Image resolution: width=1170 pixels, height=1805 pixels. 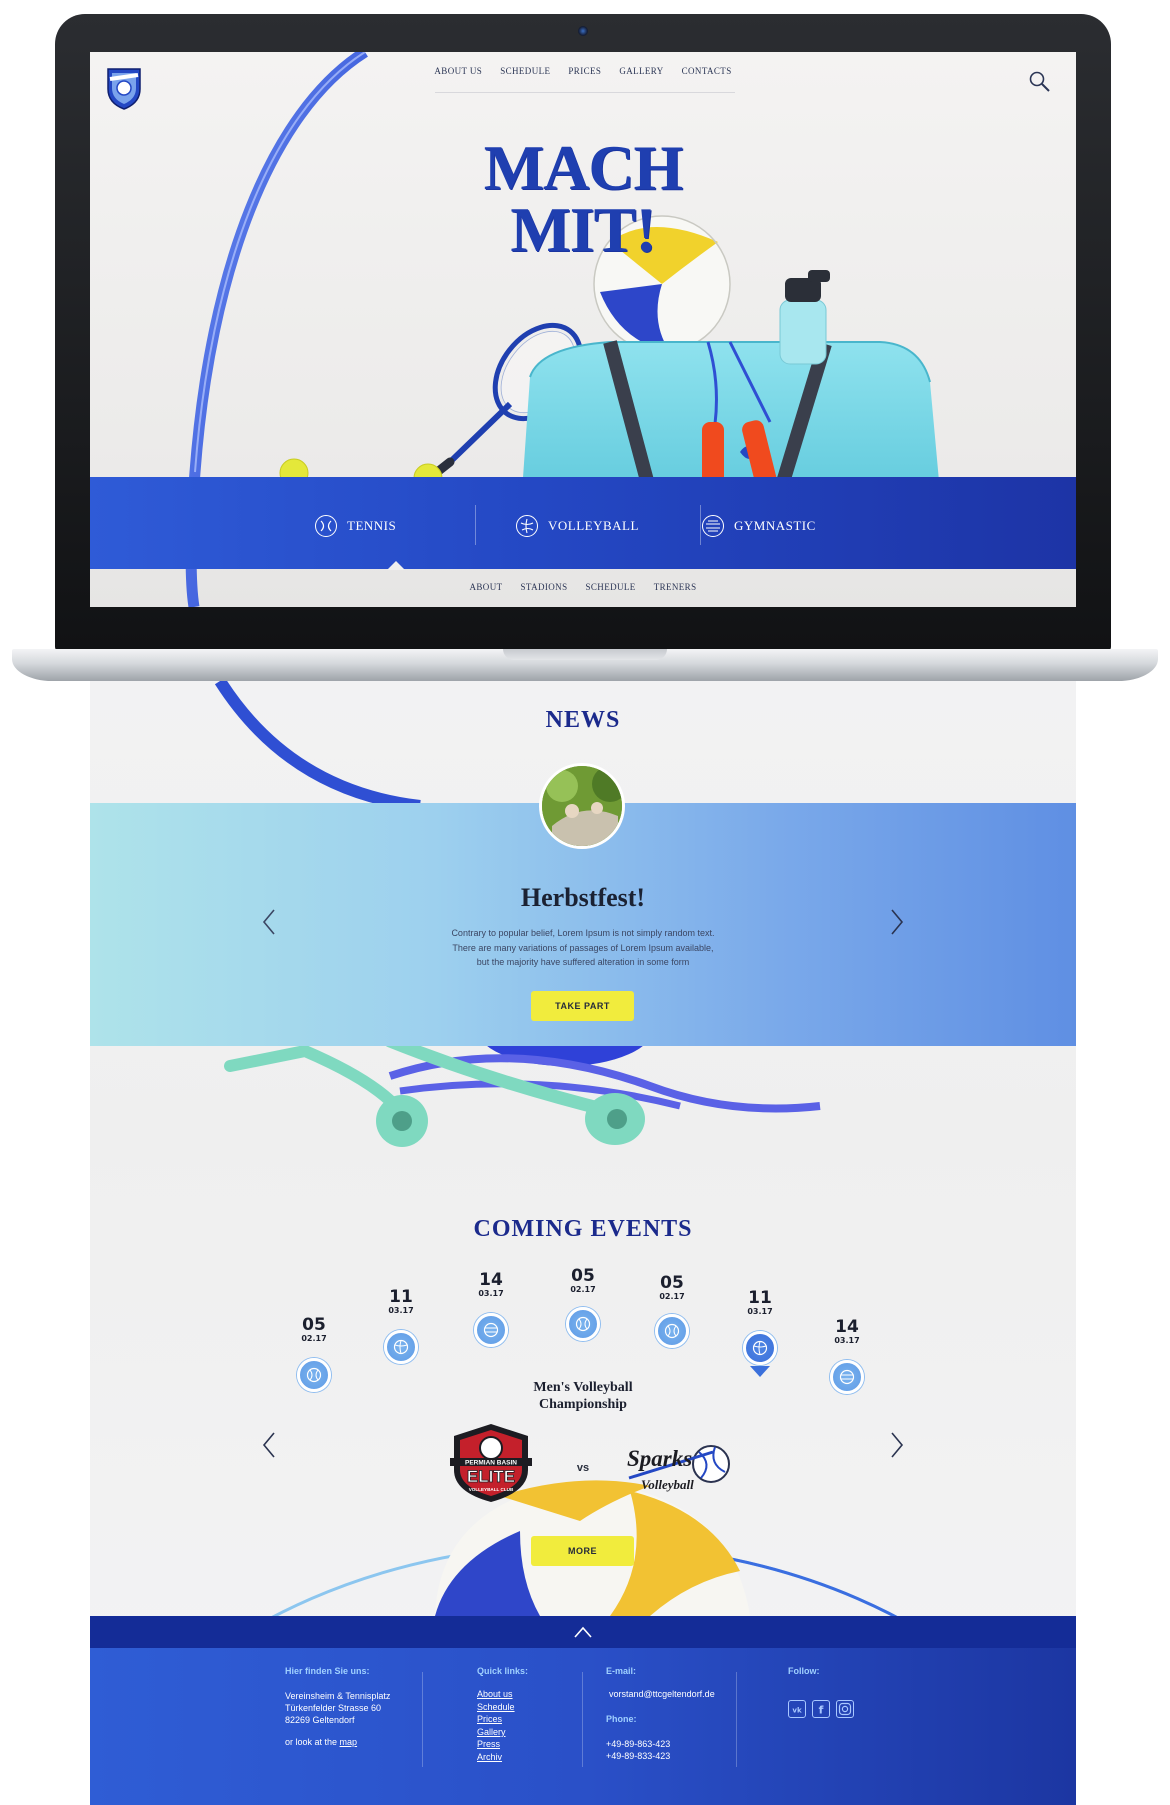 I want to click on team-left-line1: PERMIAN BASIN, so click(x=491, y=1463).